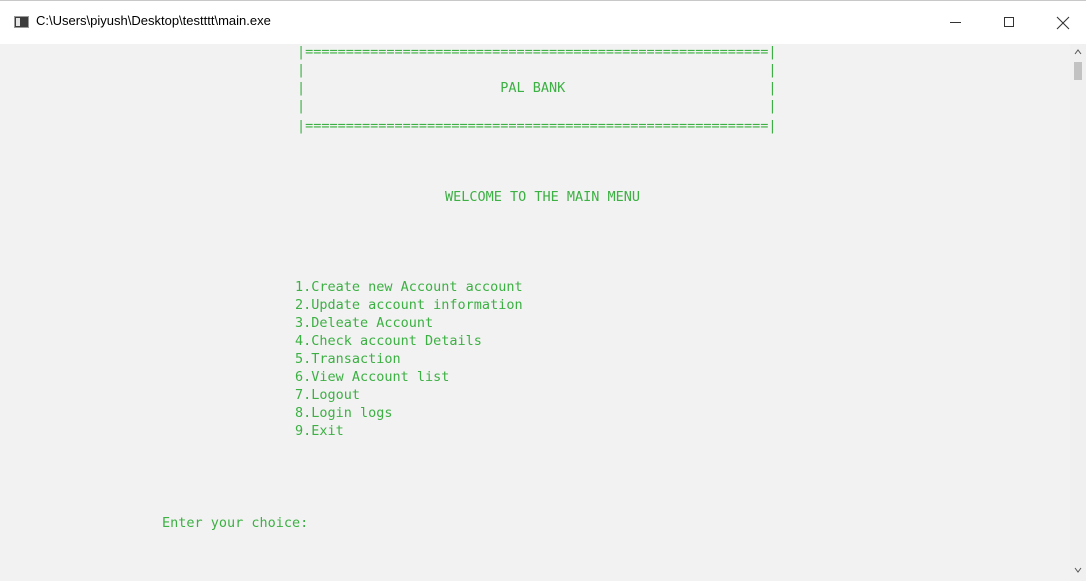  I want to click on maximize-button, so click(1010, 23).